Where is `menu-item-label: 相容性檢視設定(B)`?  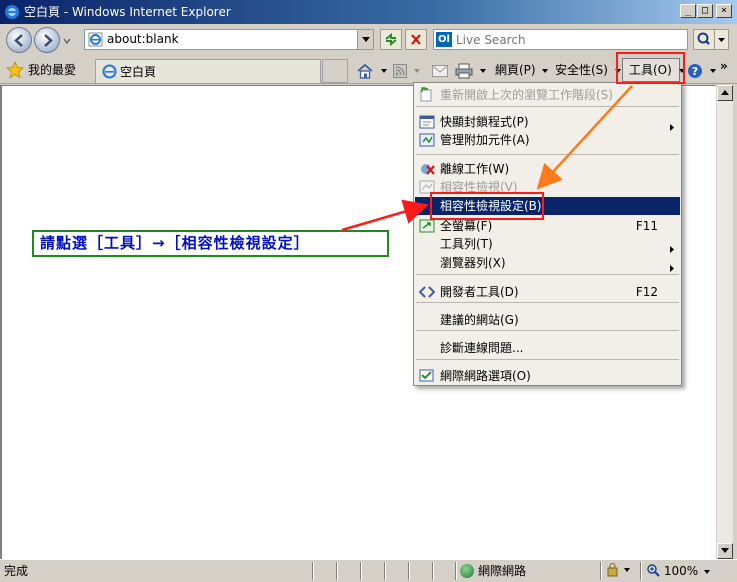 menu-item-label: 相容性檢視設定(B) is located at coordinates (491, 206).